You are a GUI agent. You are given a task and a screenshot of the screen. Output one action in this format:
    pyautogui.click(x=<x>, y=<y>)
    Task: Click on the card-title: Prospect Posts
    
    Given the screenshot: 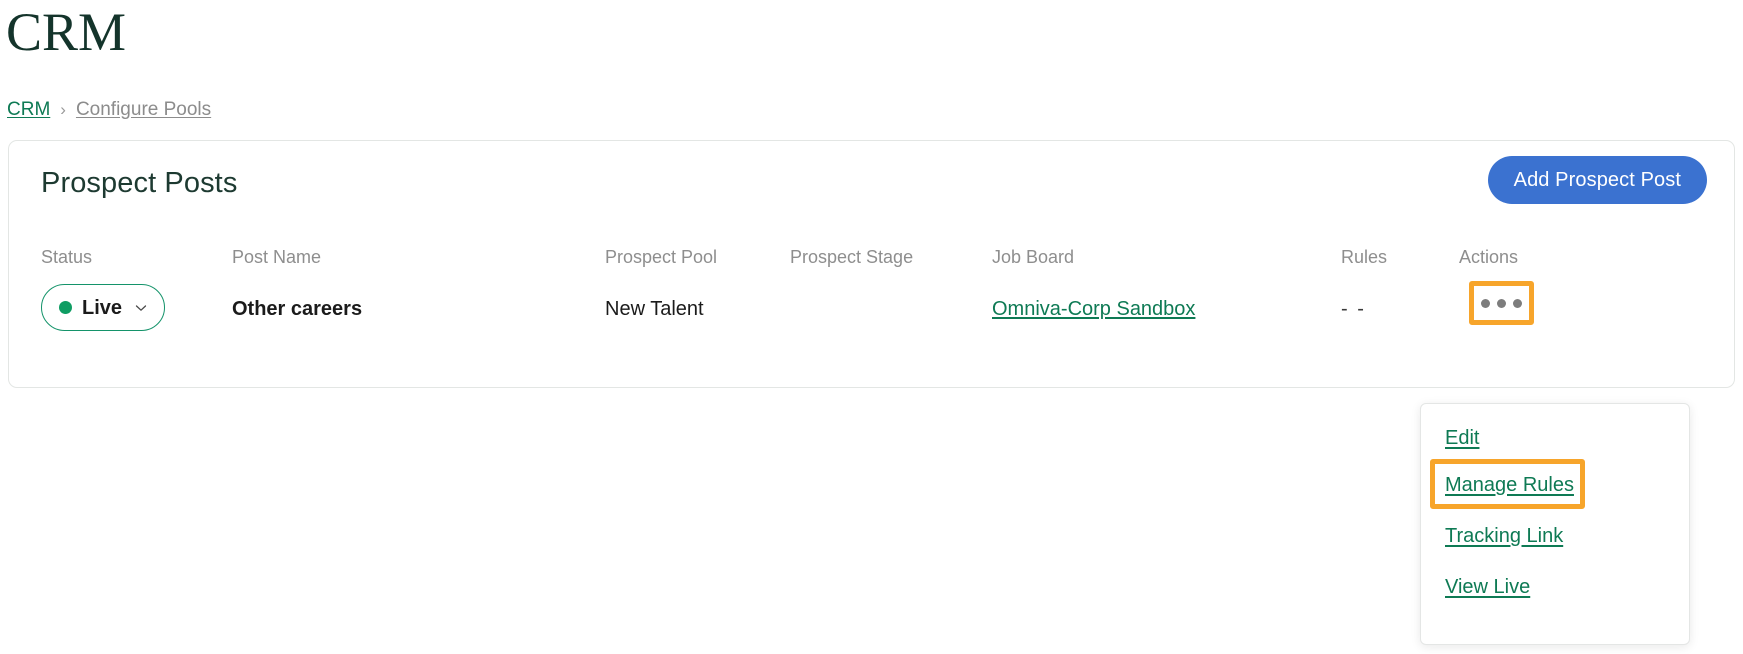 What is the action you would take?
    pyautogui.click(x=139, y=183)
    